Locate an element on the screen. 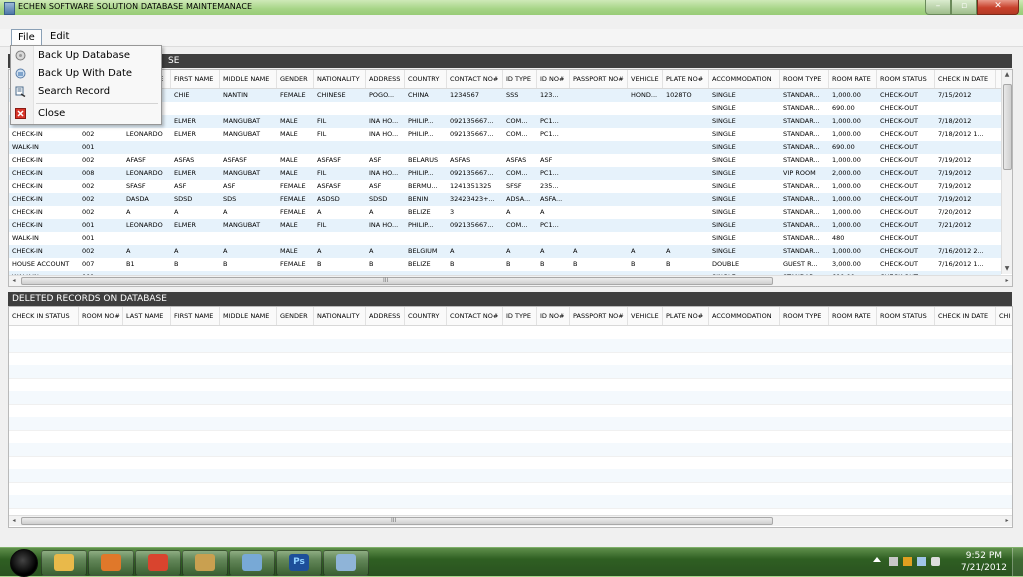 The width and height of the screenshot is (1023, 577). table-cell: ASF is located at coordinates (385, 160).